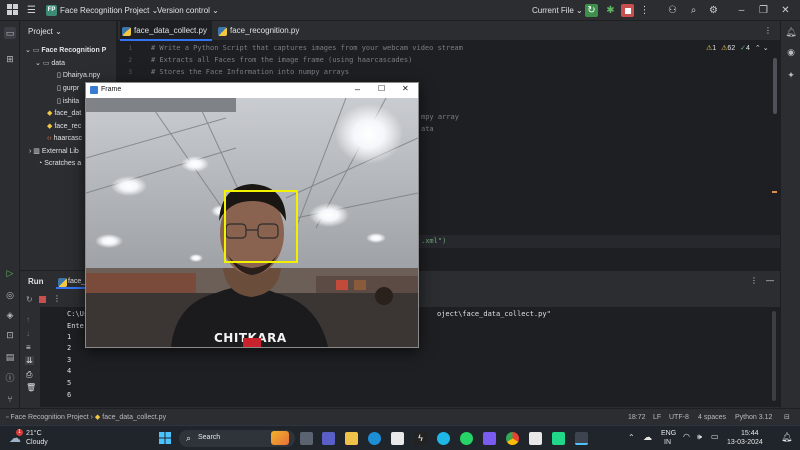 The width and height of the screenshot is (800, 450). What do you see at coordinates (10, 33) in the screenshot?
I see `project-tool-icon: ▭` at bounding box center [10, 33].